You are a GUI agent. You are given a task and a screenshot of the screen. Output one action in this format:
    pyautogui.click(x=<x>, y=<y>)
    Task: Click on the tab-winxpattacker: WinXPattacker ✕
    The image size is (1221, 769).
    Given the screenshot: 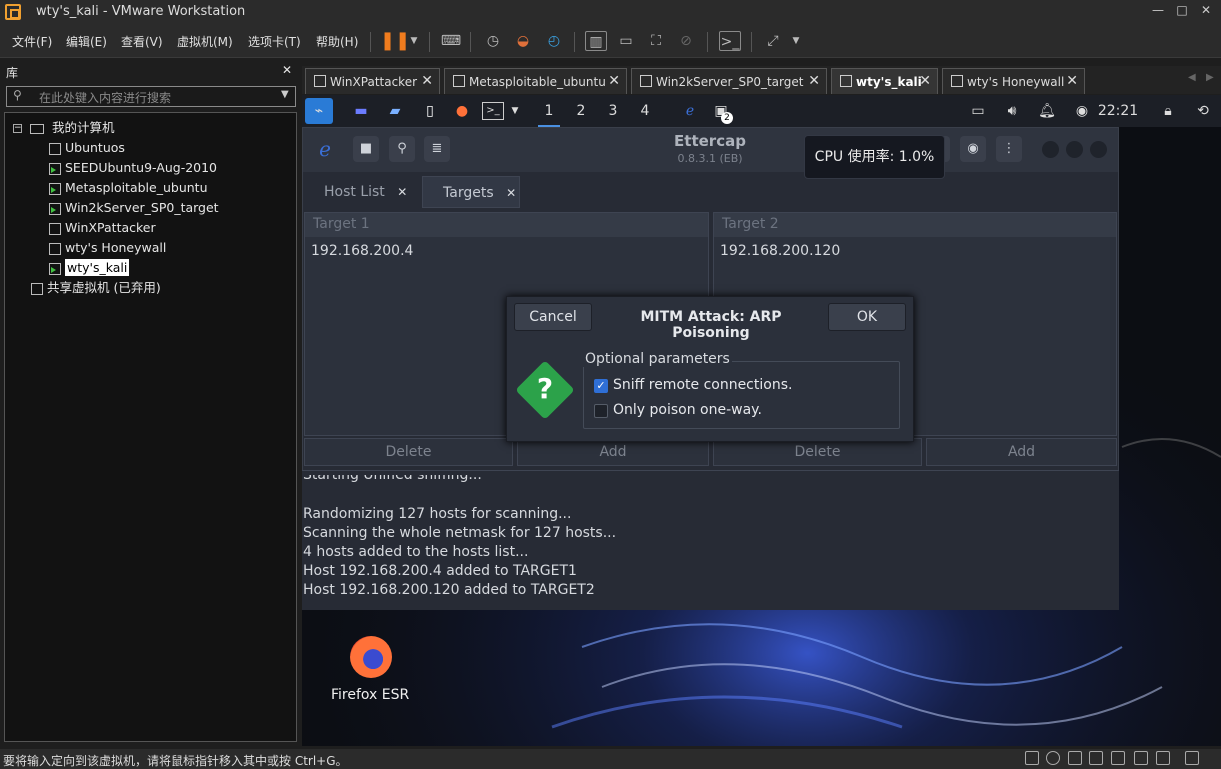 What is the action you would take?
    pyautogui.click(x=372, y=81)
    